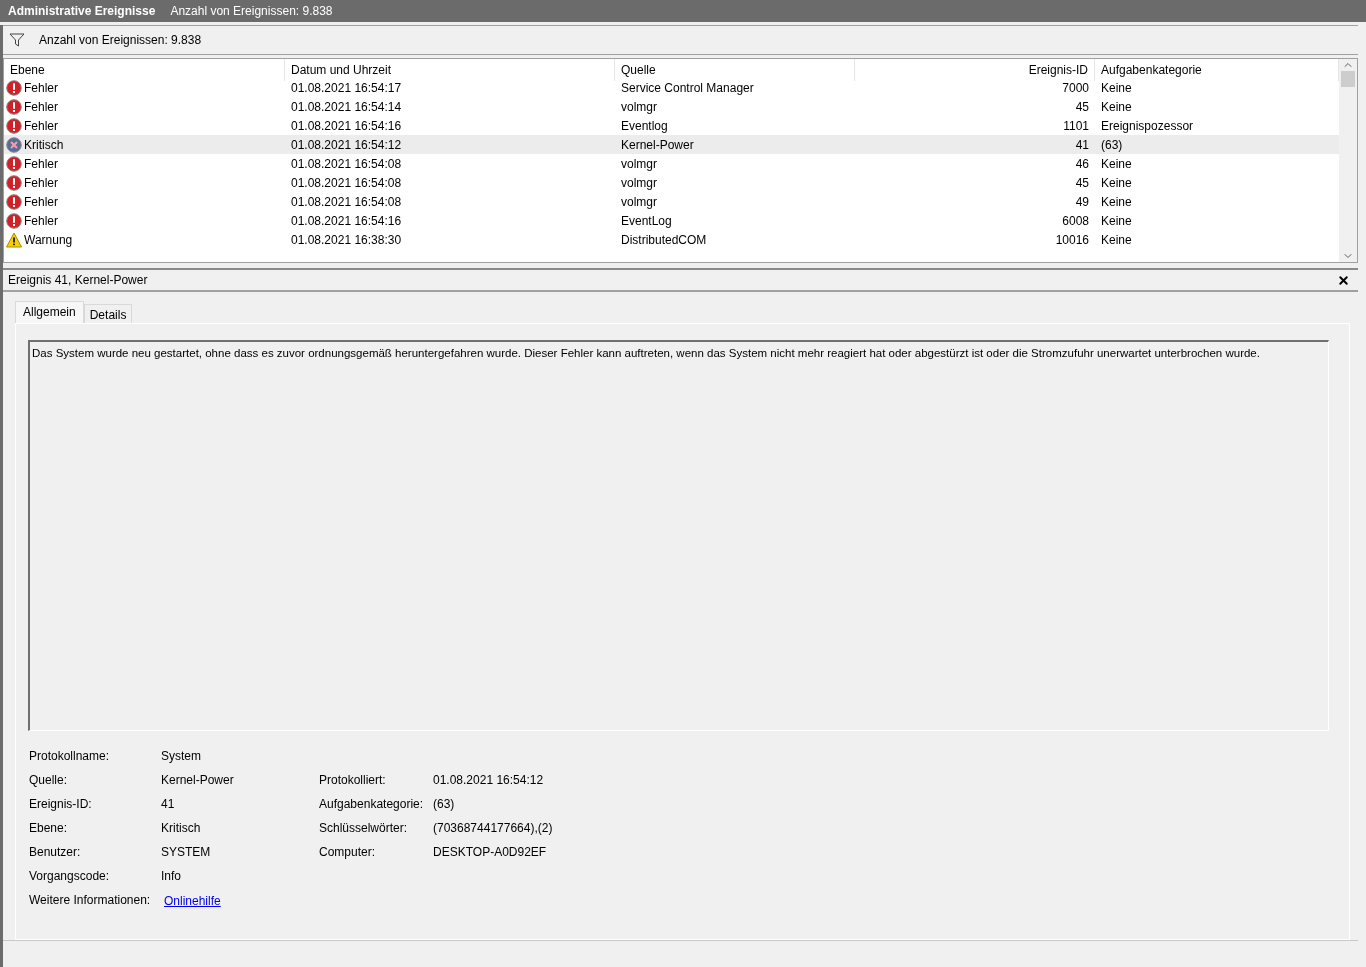 The width and height of the screenshot is (1366, 967). I want to click on close-icon, so click(1343, 280).